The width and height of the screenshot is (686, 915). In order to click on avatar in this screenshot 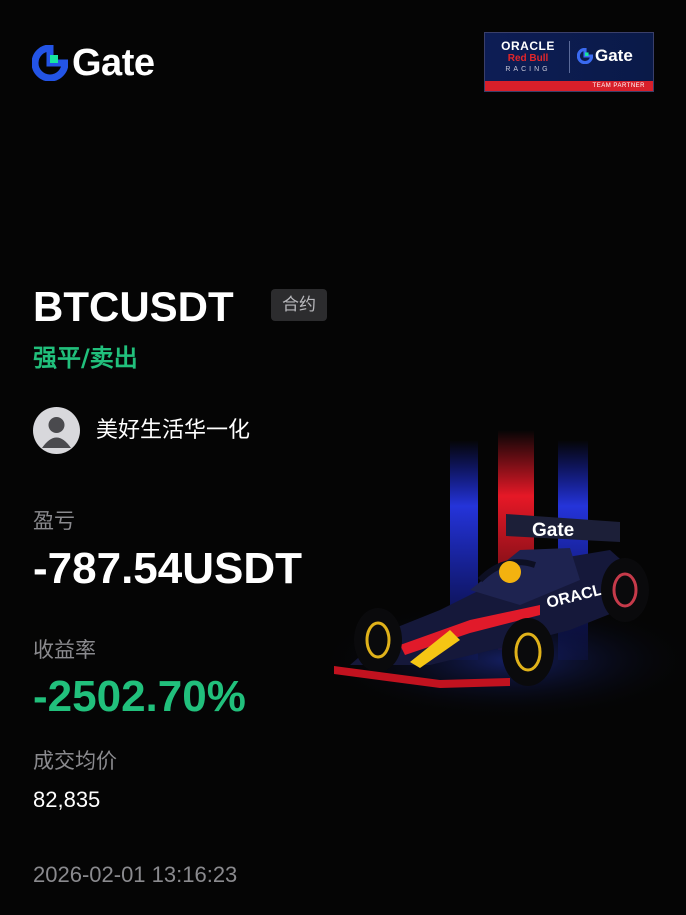, I will do `click(56, 430)`.